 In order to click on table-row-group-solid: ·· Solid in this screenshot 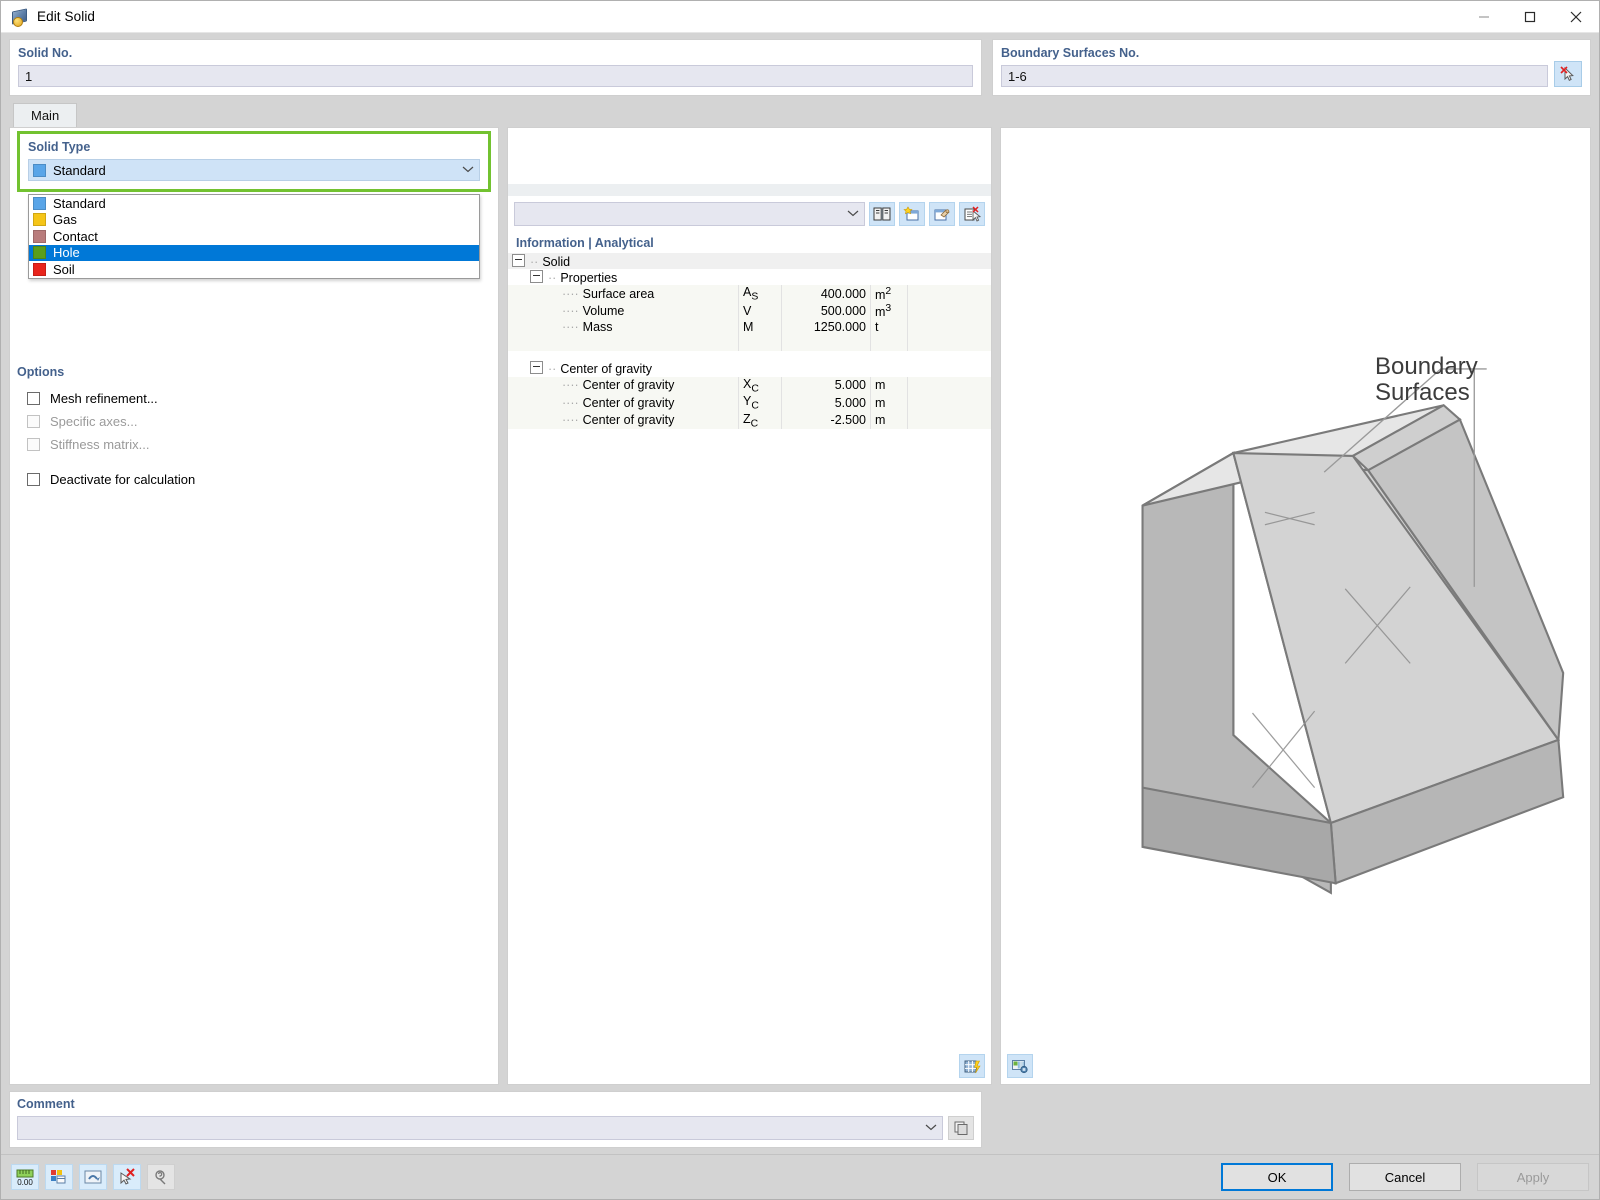, I will do `click(749, 261)`.